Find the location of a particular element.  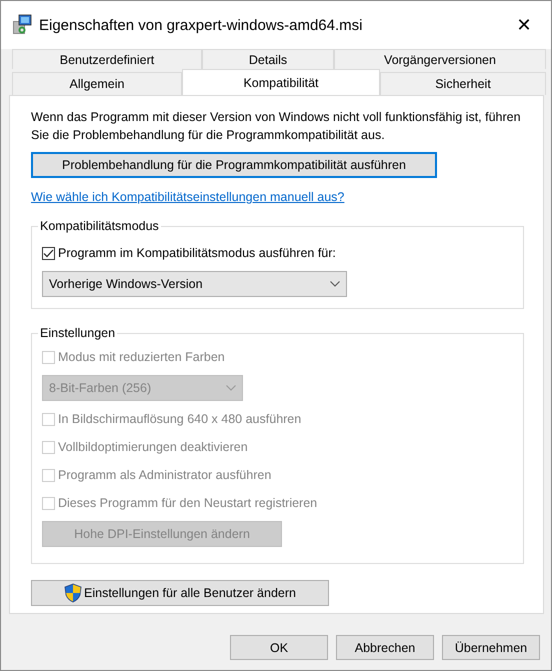

checkbox-label: Programm im Kompatibilitätsmodus ausführen für: is located at coordinates (197, 253).